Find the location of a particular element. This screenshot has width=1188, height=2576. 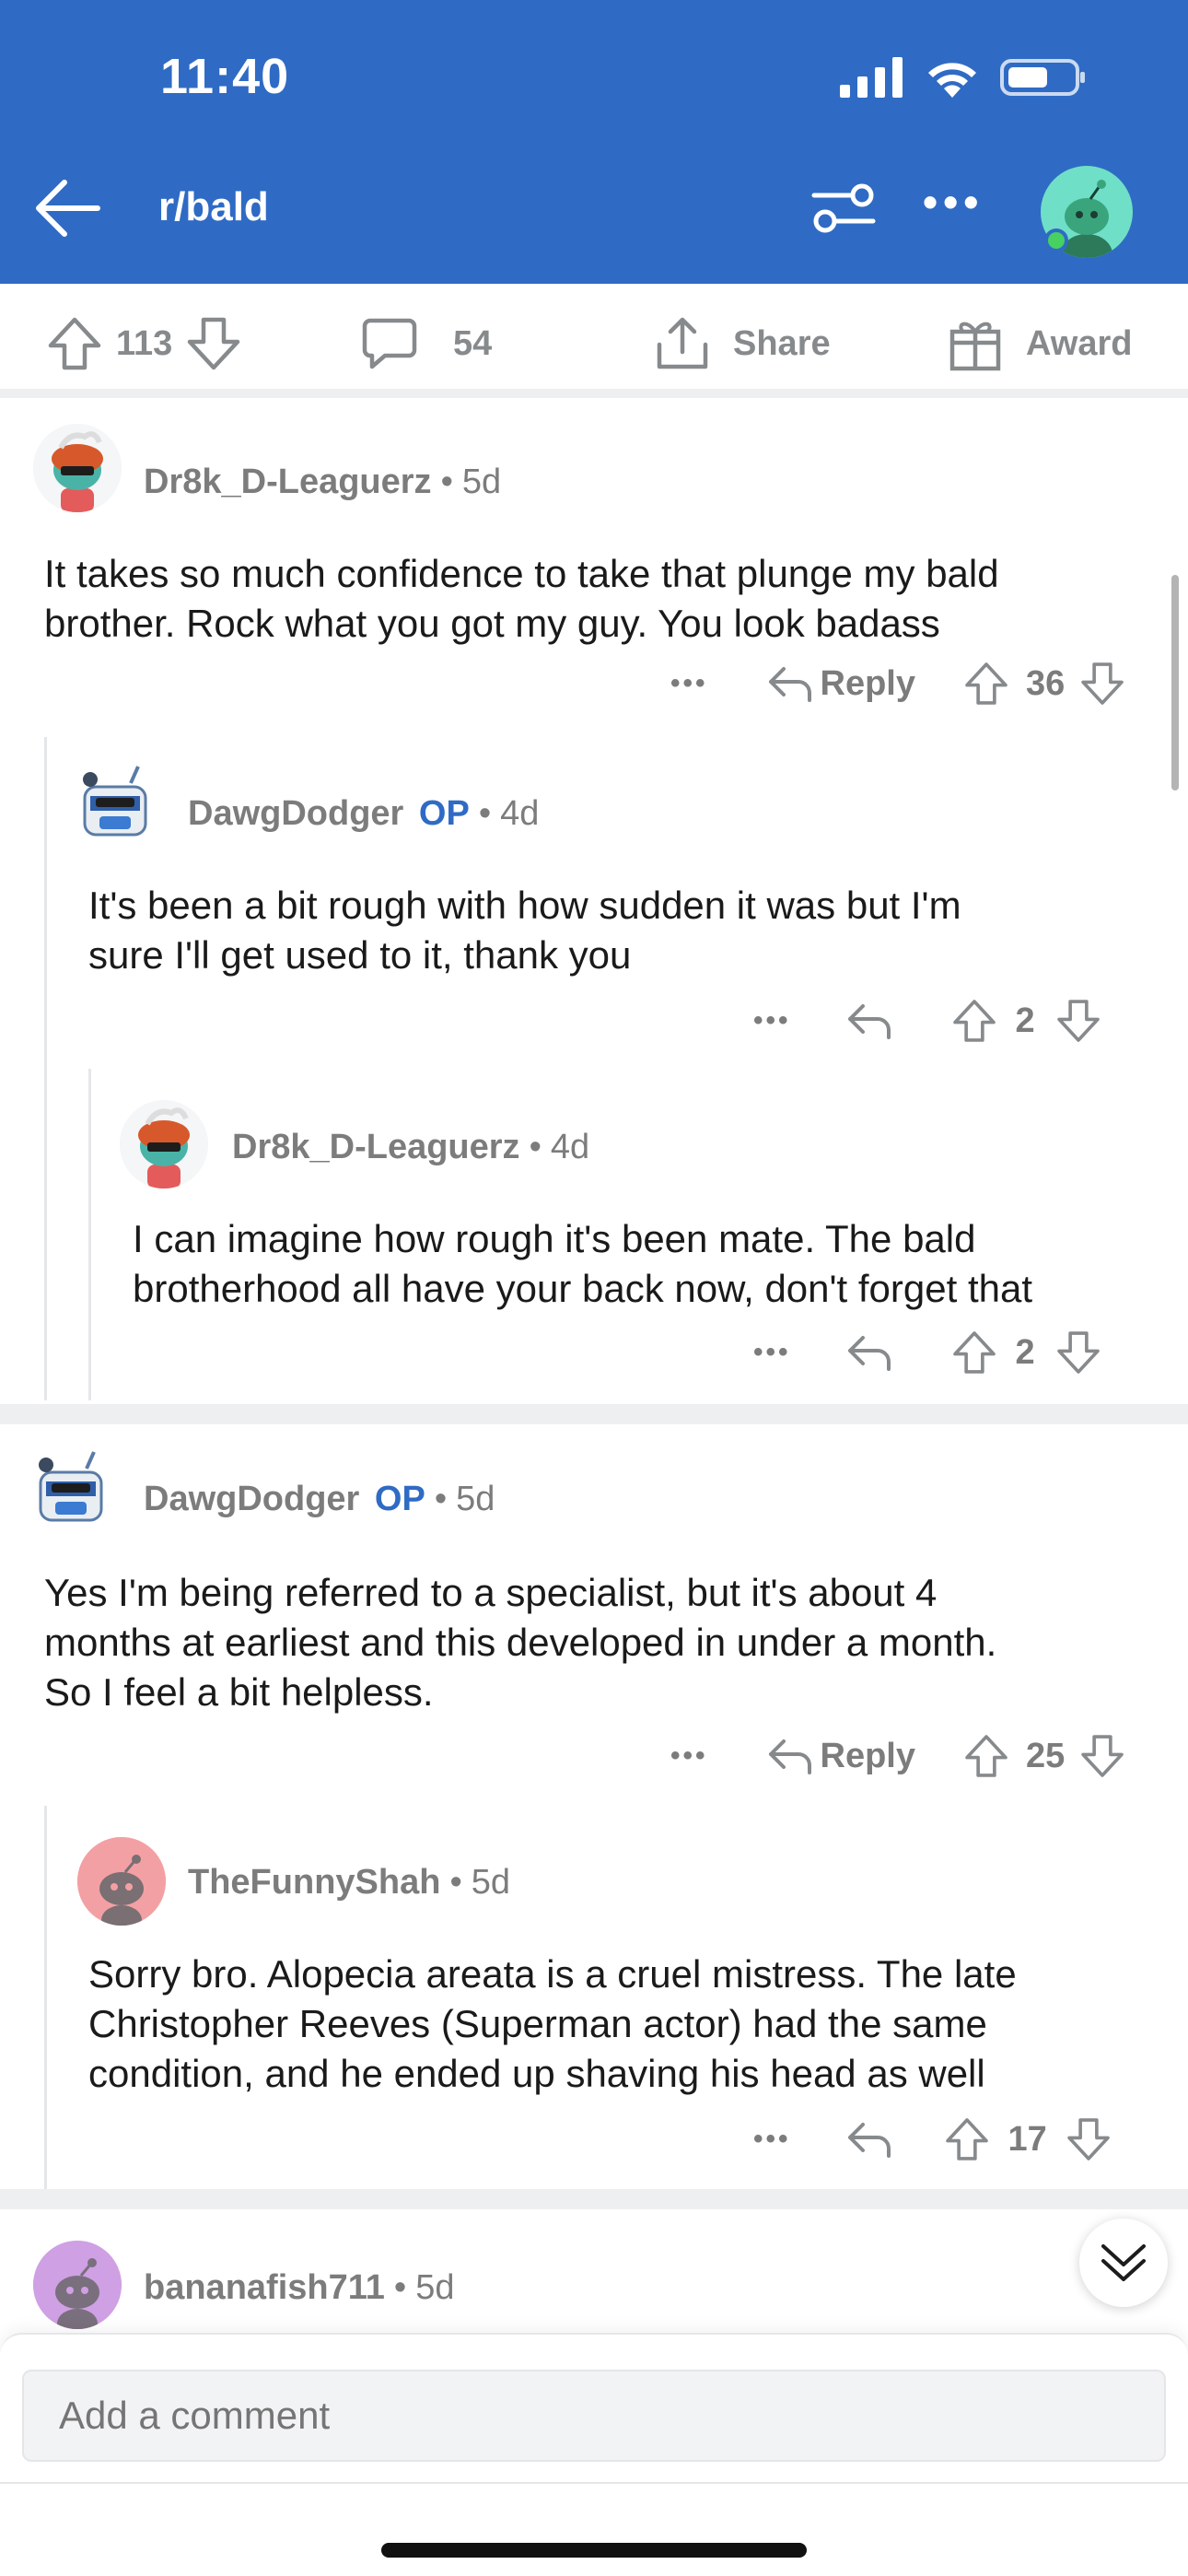

status-icons is located at coordinates (964, 77).